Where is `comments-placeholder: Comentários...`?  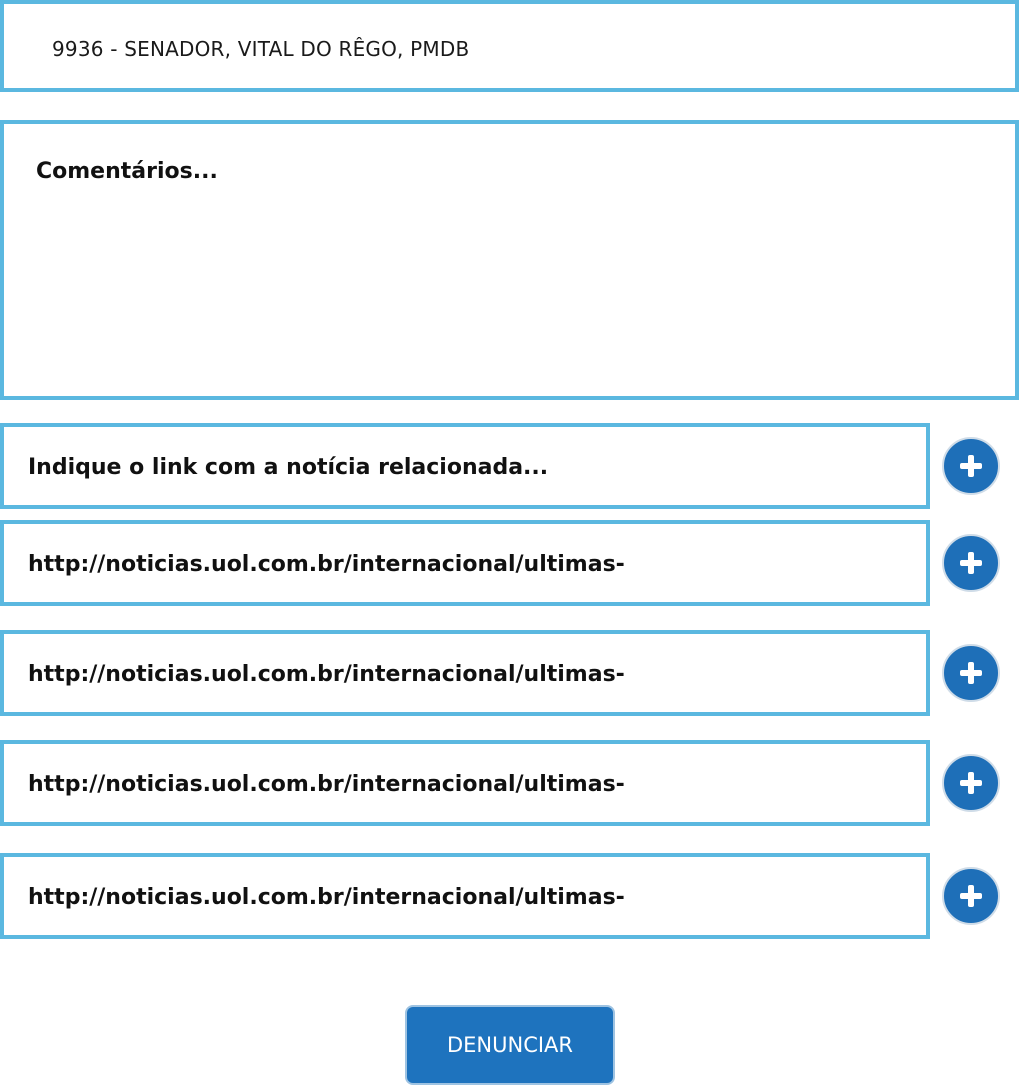
comments-placeholder: Comentários... is located at coordinates (127, 171).